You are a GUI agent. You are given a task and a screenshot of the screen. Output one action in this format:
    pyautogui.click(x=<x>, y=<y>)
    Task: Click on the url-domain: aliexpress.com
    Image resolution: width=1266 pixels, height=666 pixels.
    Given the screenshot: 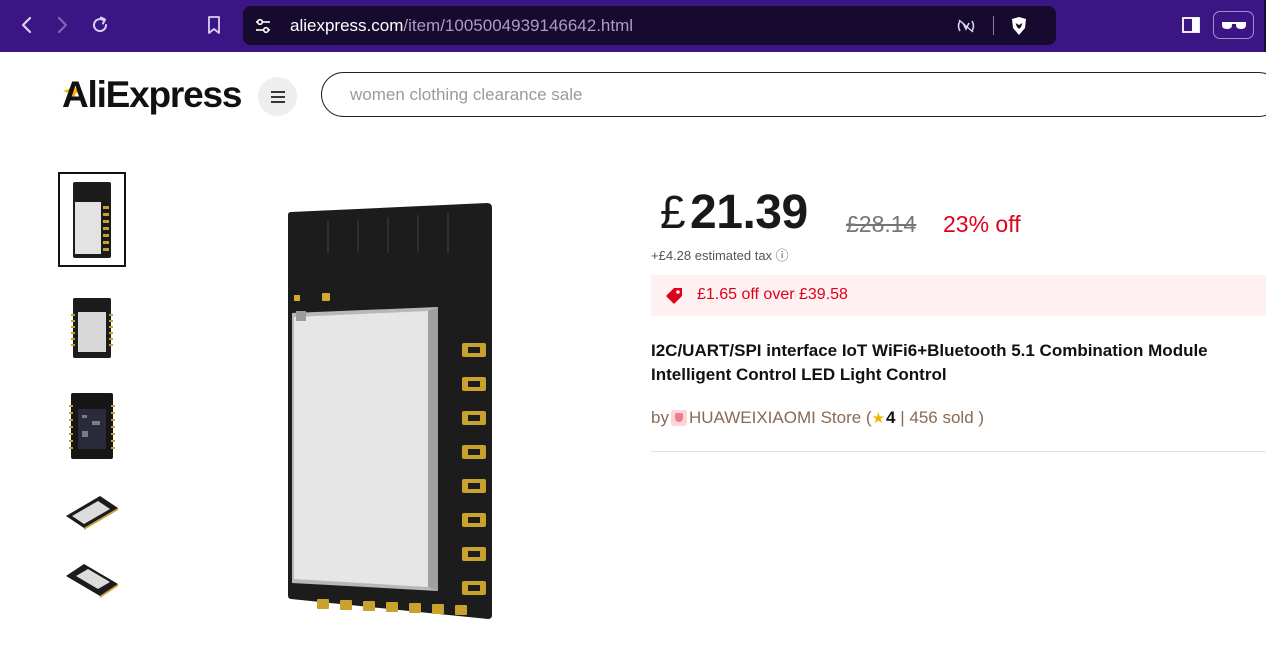 What is the action you would take?
    pyautogui.click(x=347, y=25)
    